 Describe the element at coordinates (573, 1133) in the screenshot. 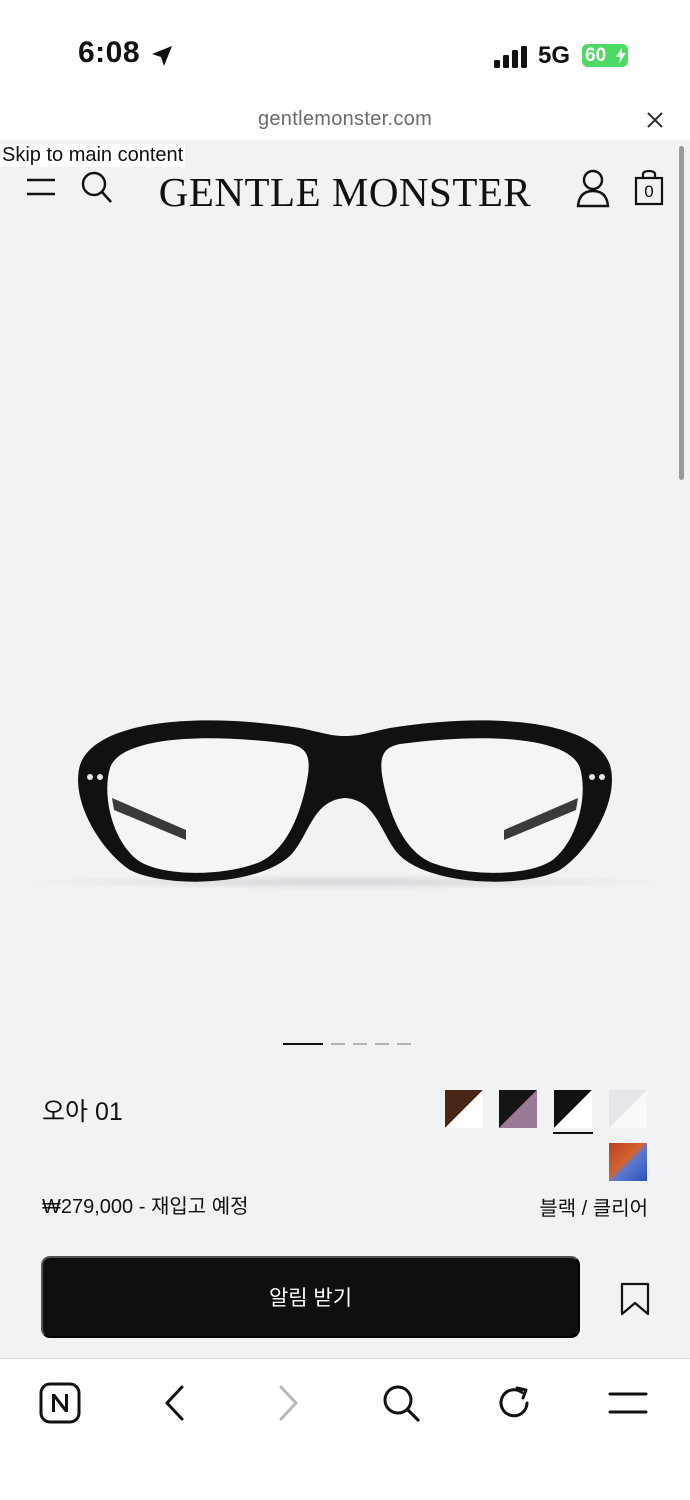

I see `selected-swatch-indicator` at that location.